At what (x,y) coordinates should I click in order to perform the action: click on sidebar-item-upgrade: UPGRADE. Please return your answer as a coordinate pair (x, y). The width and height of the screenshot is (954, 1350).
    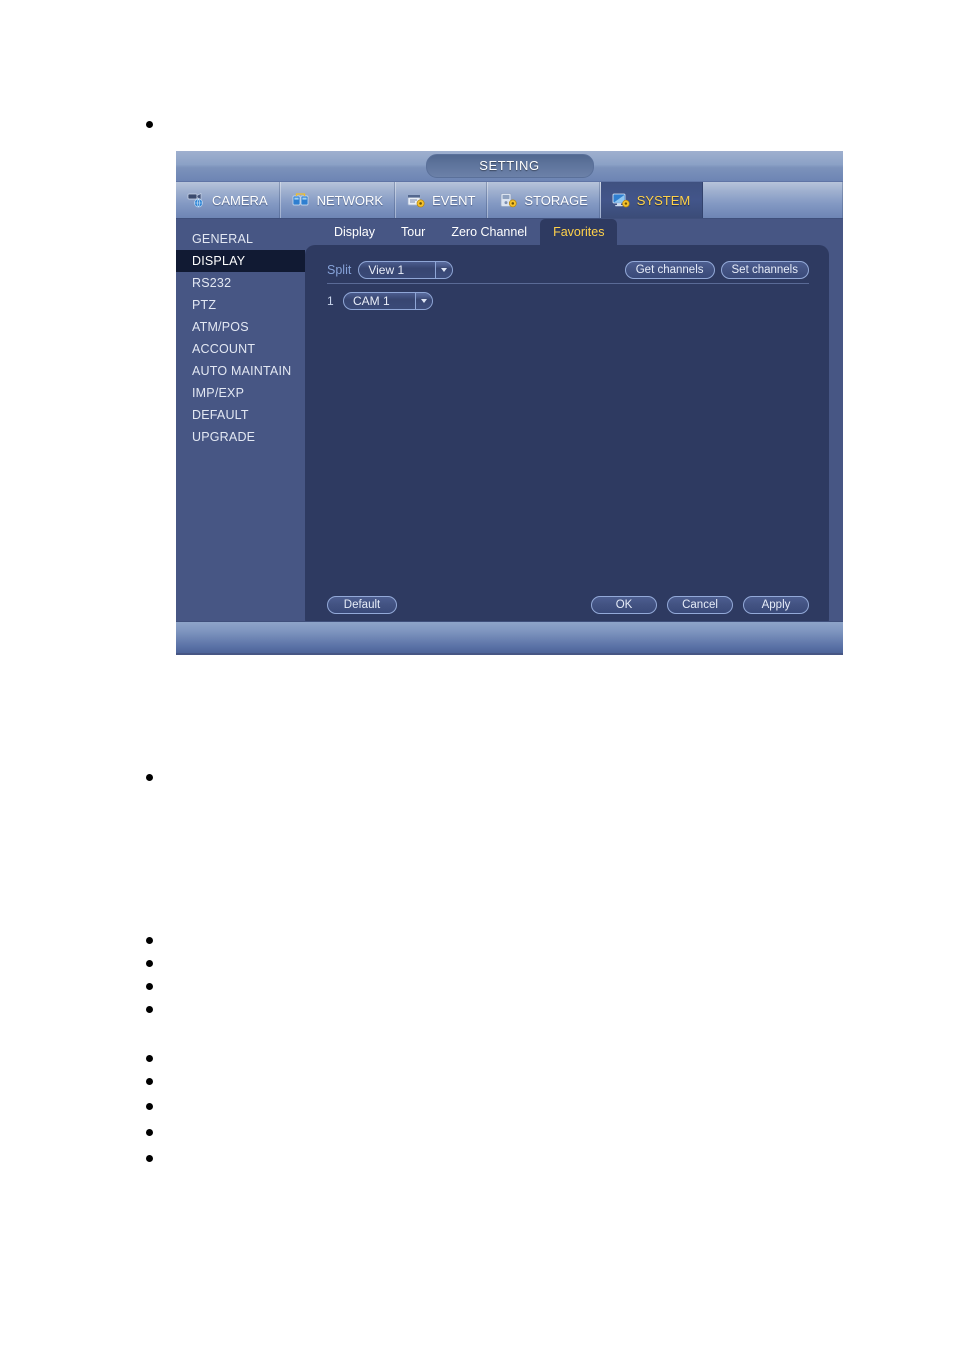
    Looking at the image, I should click on (240, 437).